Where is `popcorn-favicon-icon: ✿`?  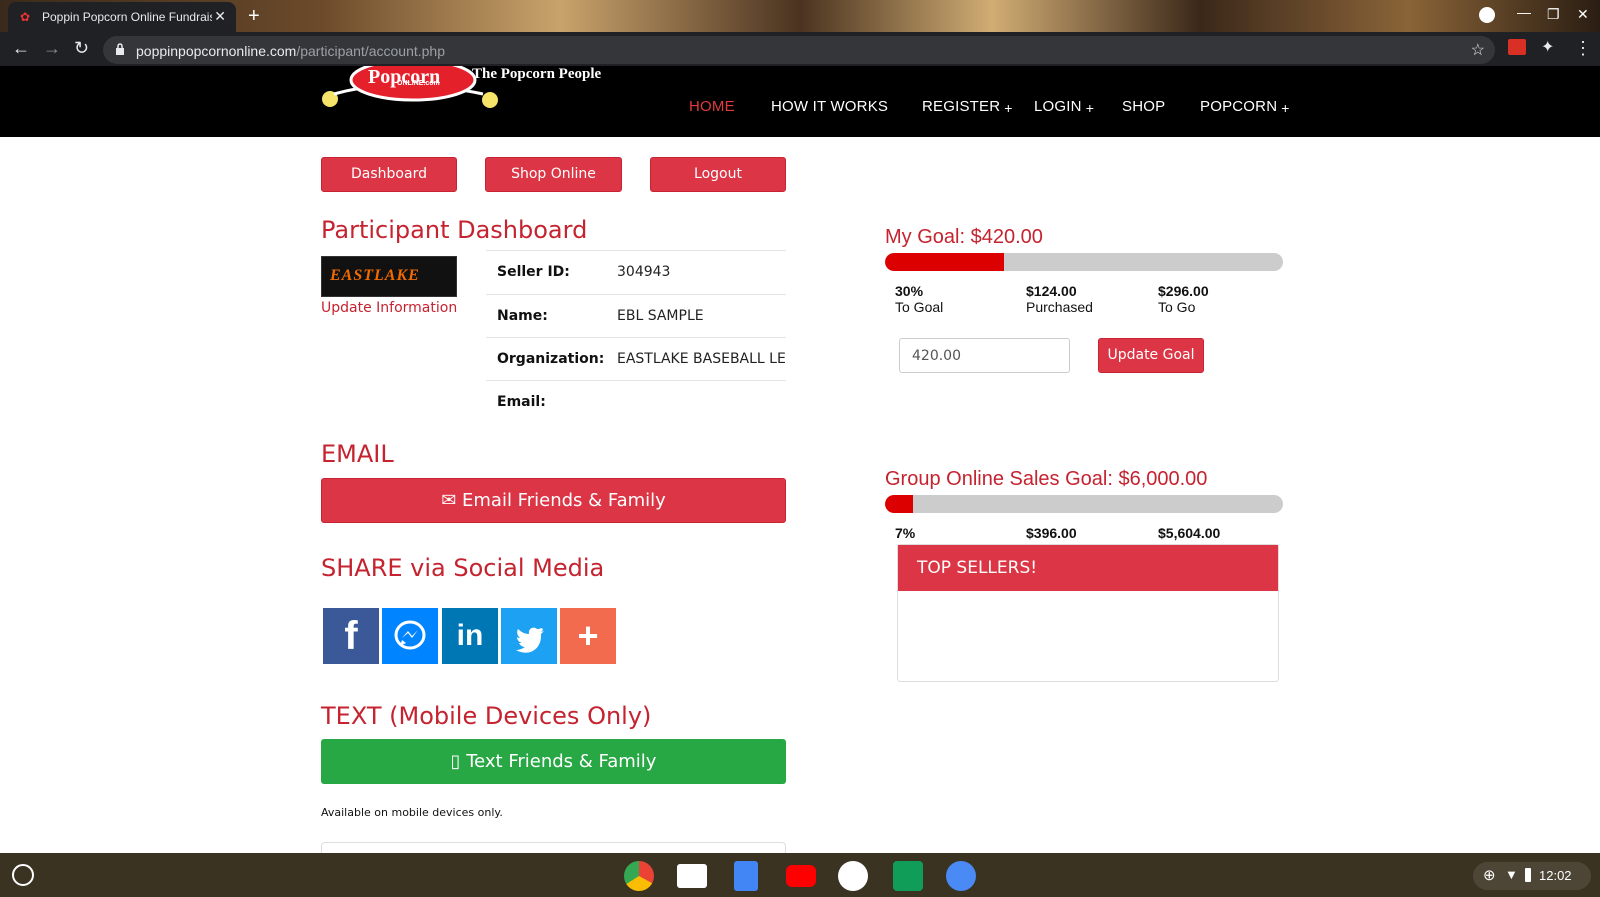 popcorn-favicon-icon: ✿ is located at coordinates (25, 17).